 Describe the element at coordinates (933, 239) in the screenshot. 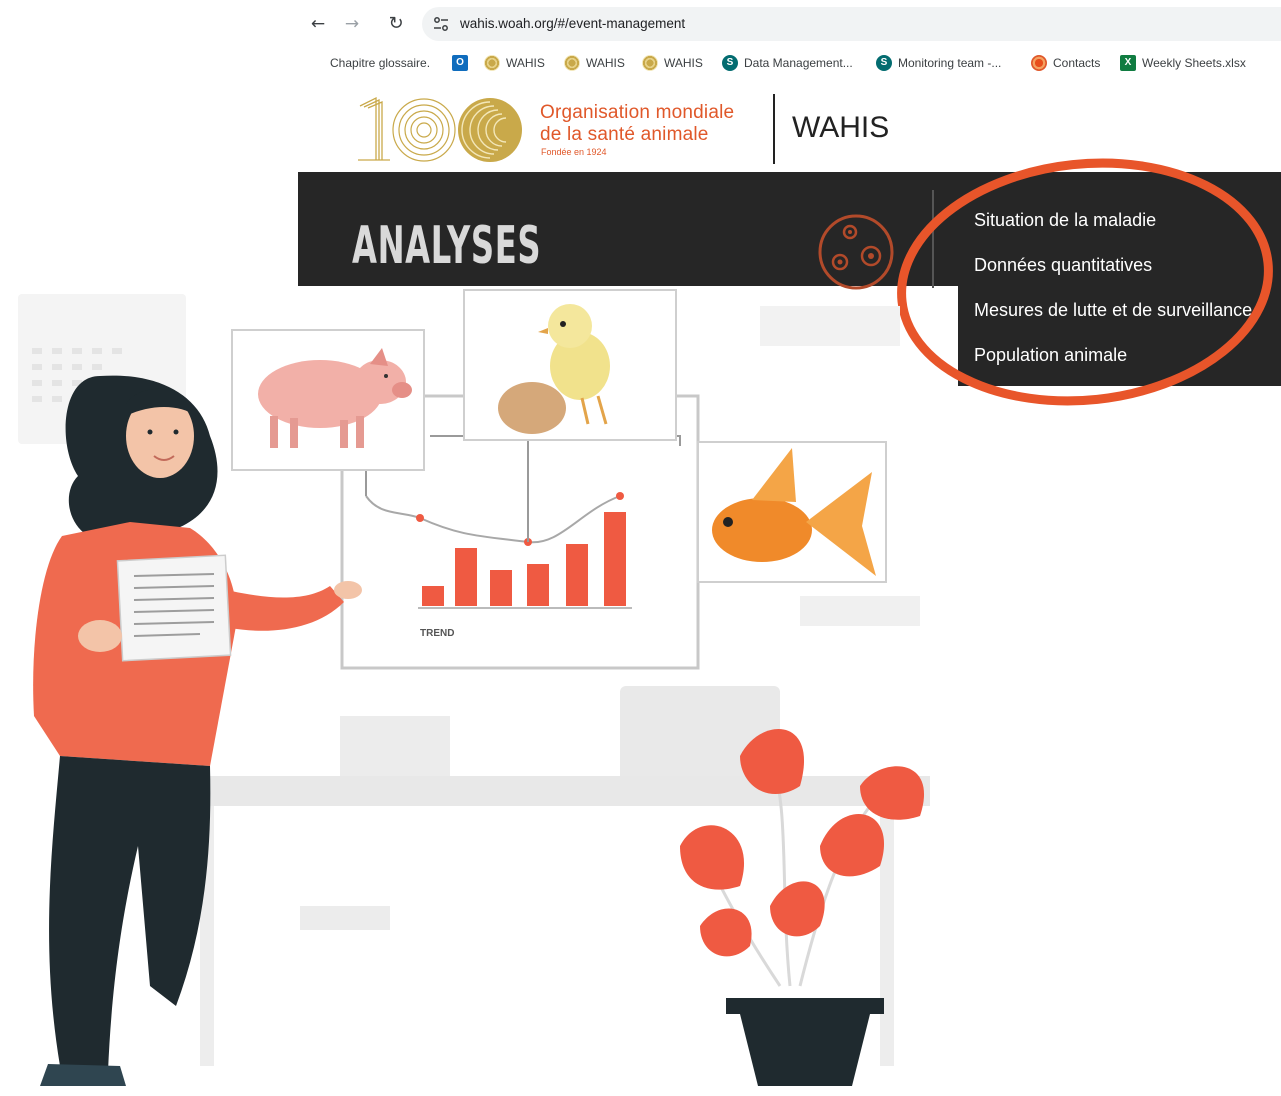

I see `banner-divider` at that location.